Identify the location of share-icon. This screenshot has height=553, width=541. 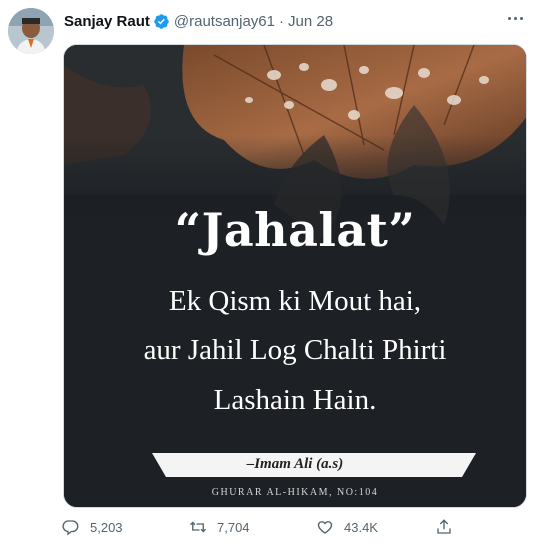
(444, 526).